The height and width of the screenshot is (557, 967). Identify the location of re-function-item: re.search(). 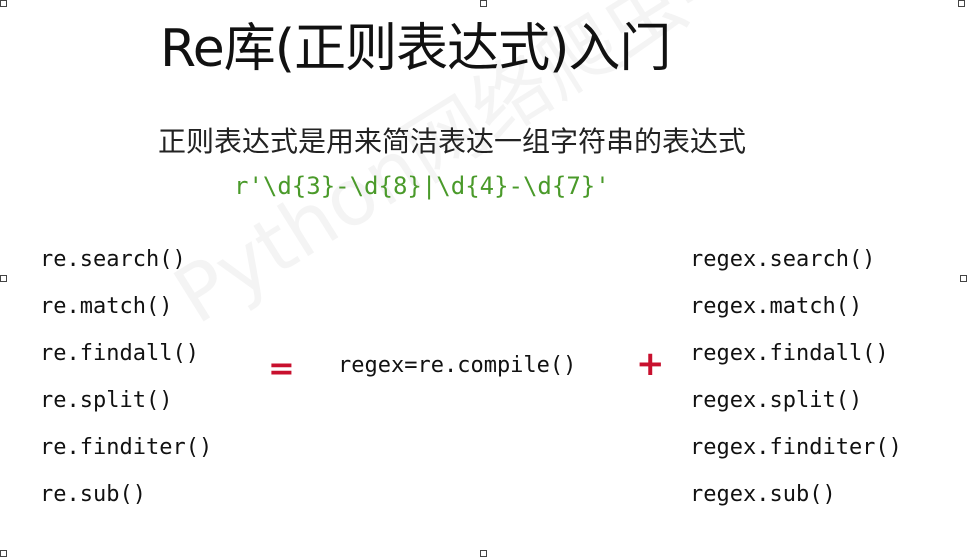
(113, 259).